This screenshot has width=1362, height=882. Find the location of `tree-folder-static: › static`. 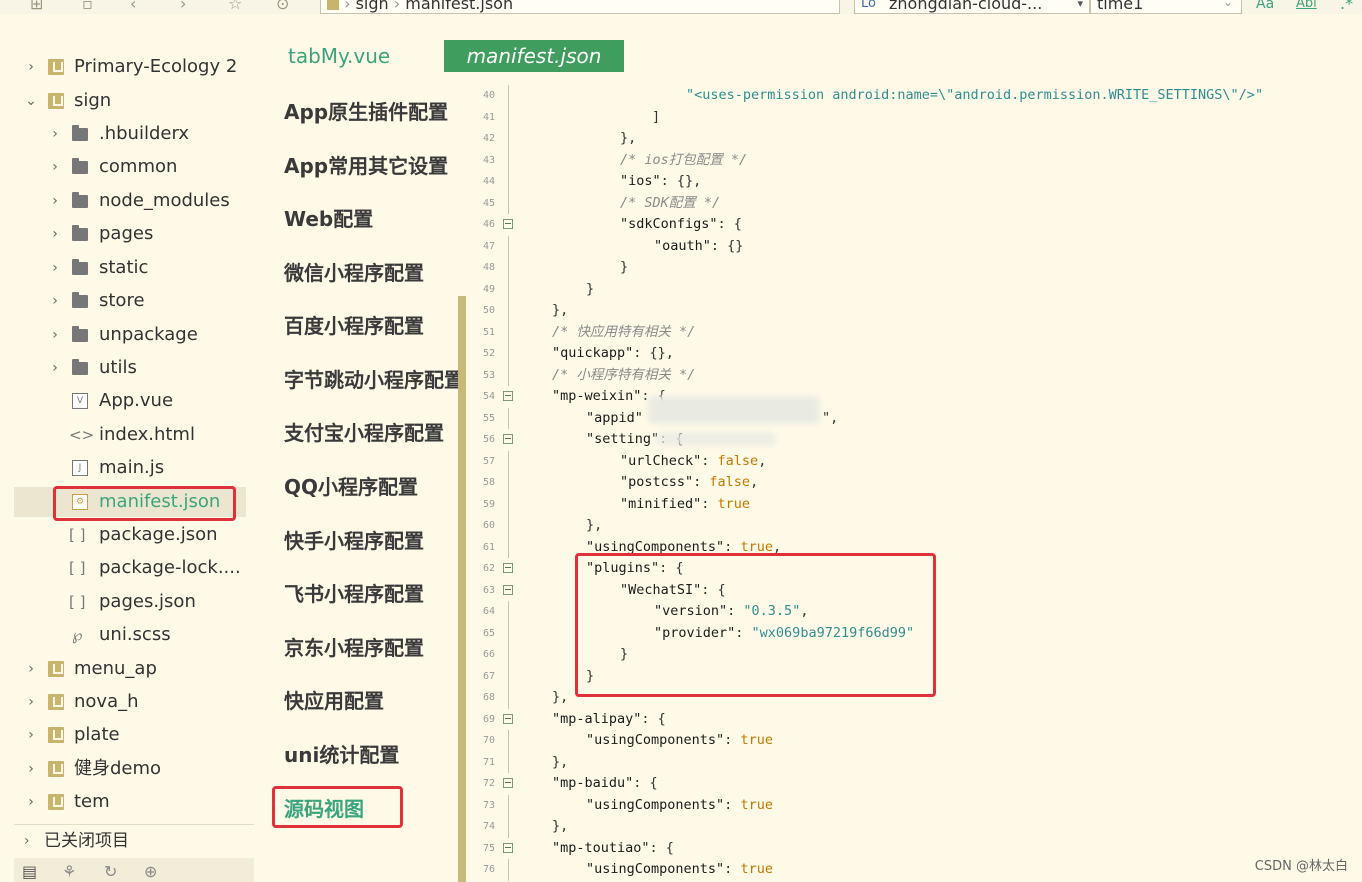

tree-folder-static: › static is located at coordinates (130, 268).